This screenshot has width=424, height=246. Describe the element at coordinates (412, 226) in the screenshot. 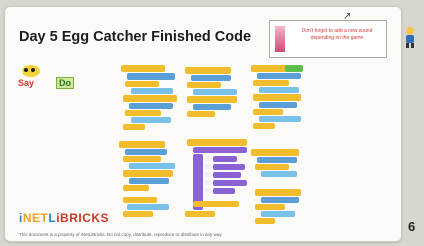

I see `page-number: 6` at that location.